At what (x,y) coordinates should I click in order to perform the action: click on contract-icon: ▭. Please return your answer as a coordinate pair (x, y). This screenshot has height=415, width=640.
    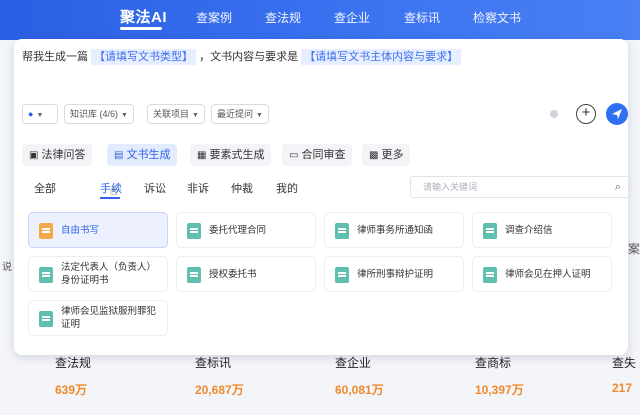
    Looking at the image, I should click on (294, 155).